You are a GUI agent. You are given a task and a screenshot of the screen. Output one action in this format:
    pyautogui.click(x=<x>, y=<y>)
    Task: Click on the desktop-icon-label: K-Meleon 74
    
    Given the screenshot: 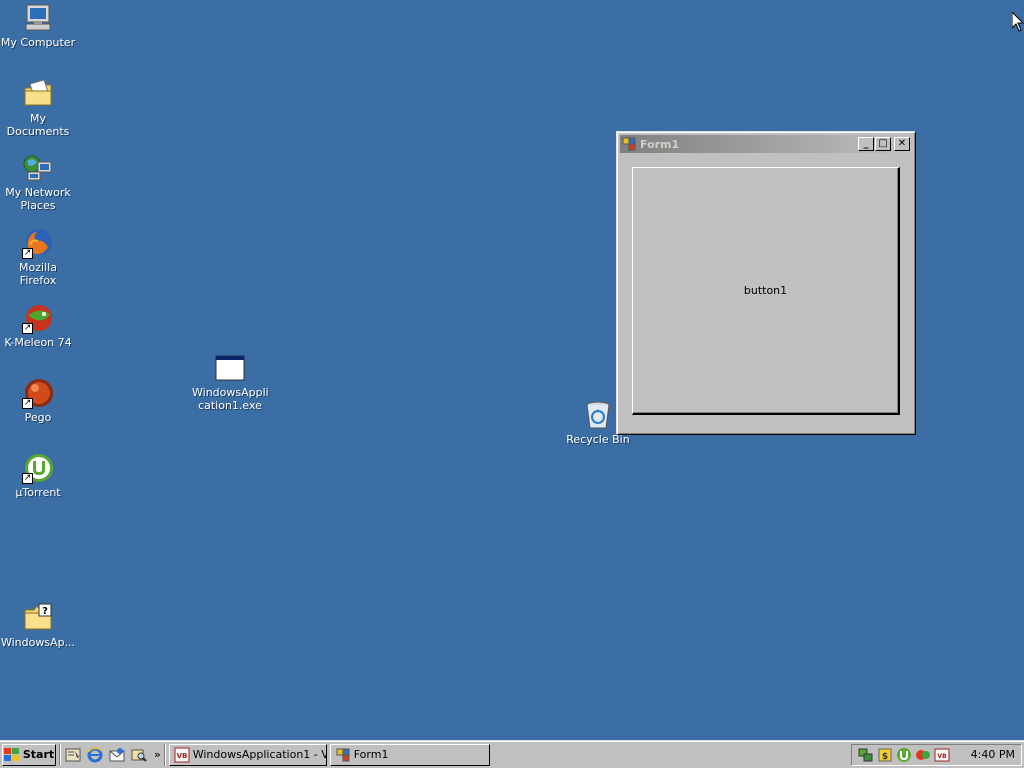 What is the action you would take?
    pyautogui.click(x=38, y=342)
    